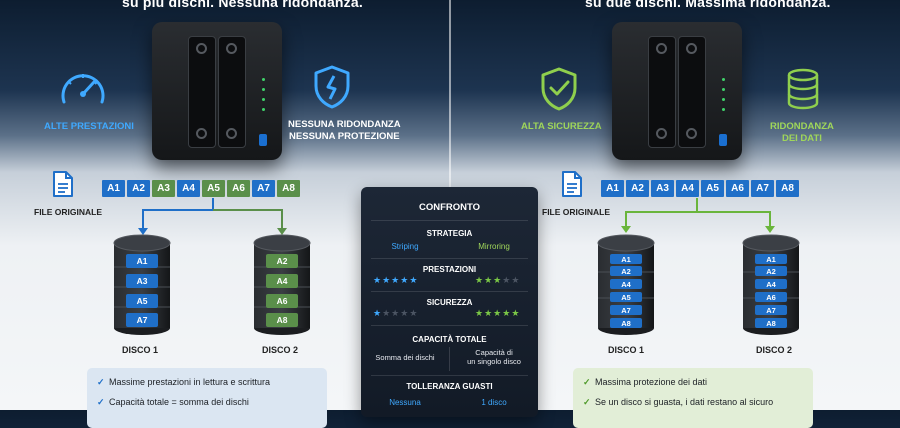 The width and height of the screenshot is (900, 428). I want to click on disk-1-label-right: DISCO 1, so click(626, 350).